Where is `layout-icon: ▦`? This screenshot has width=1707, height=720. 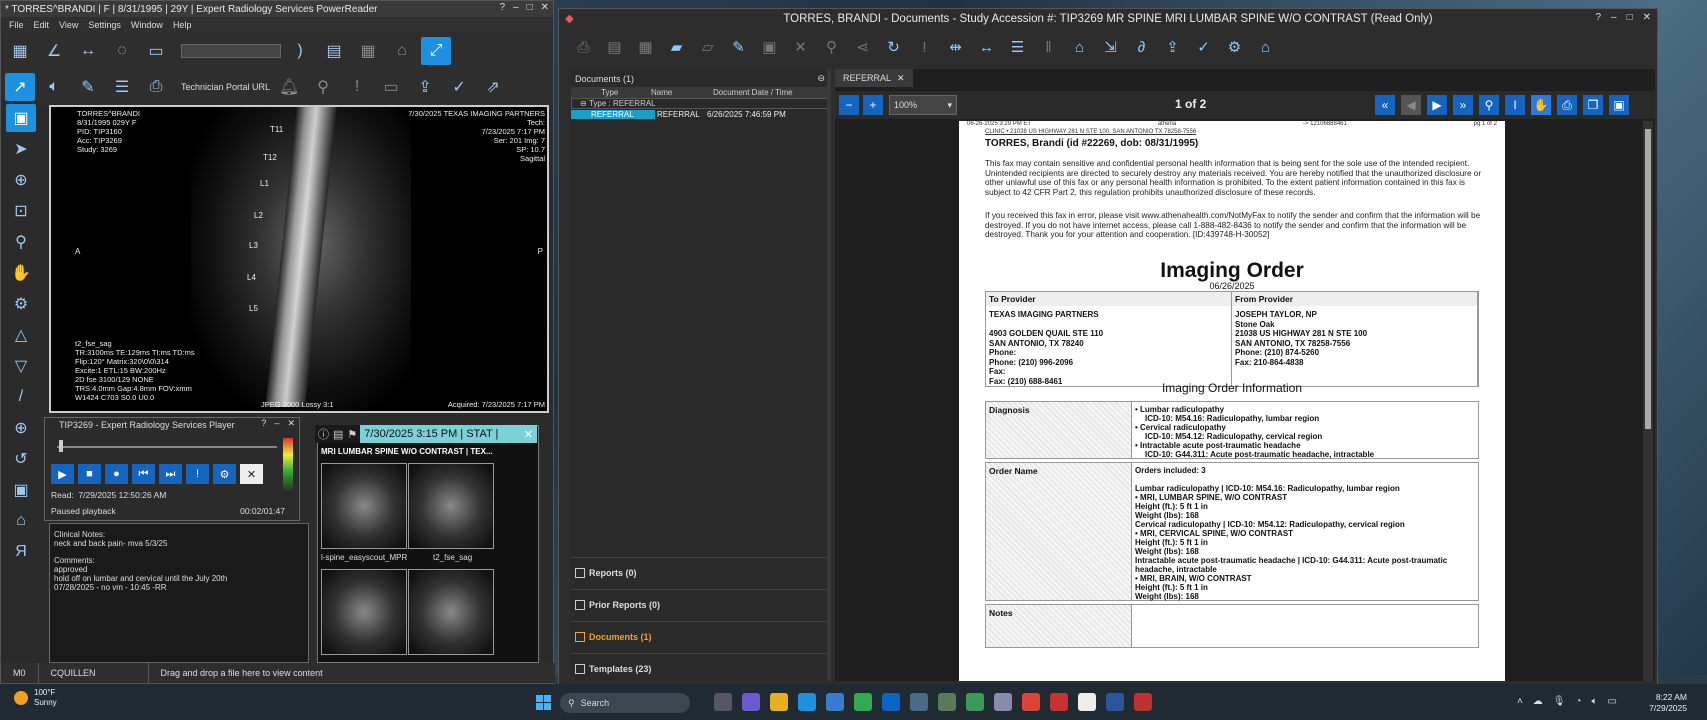 layout-icon: ▦ is located at coordinates (20, 51).